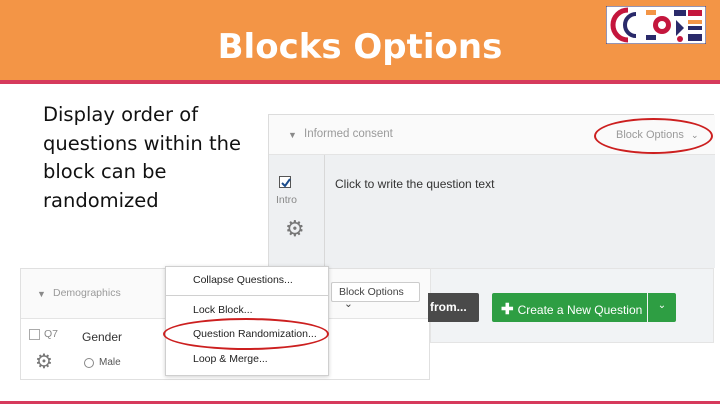  I want to click on block-options-button: Block Options ⌄, so click(375, 296).